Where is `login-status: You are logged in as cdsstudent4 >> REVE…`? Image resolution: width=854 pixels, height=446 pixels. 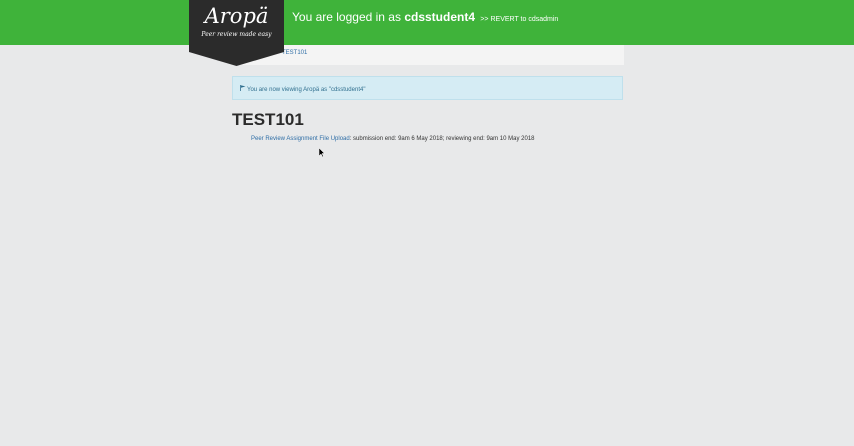 login-status: You are logged in as cdsstudent4 >> REVE… is located at coordinates (425, 18).